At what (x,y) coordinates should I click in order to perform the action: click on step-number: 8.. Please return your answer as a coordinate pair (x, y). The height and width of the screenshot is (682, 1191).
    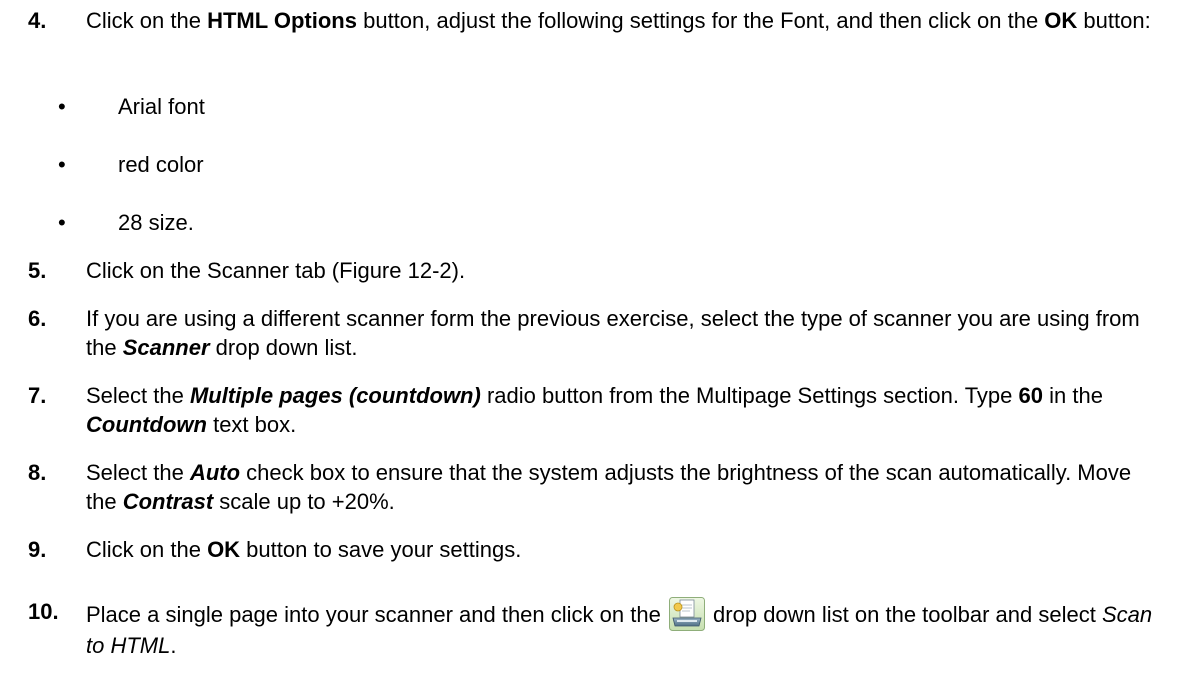
    Looking at the image, I should click on (37, 472).